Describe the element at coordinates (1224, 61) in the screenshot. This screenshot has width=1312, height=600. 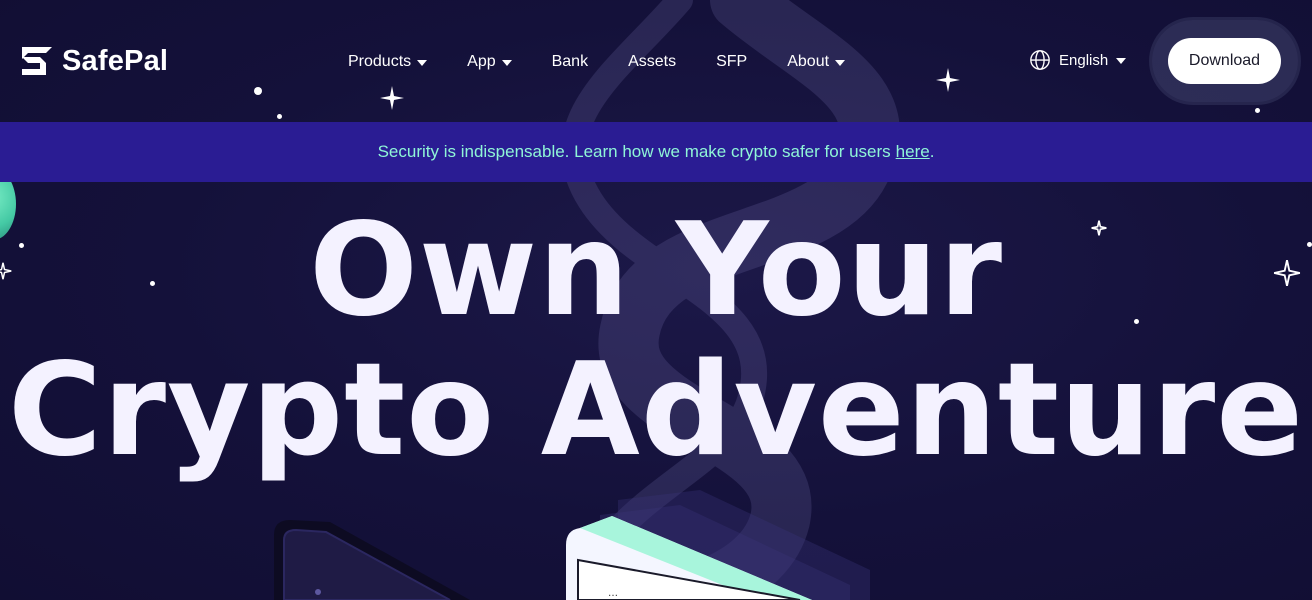
I see `download-button: Download` at that location.